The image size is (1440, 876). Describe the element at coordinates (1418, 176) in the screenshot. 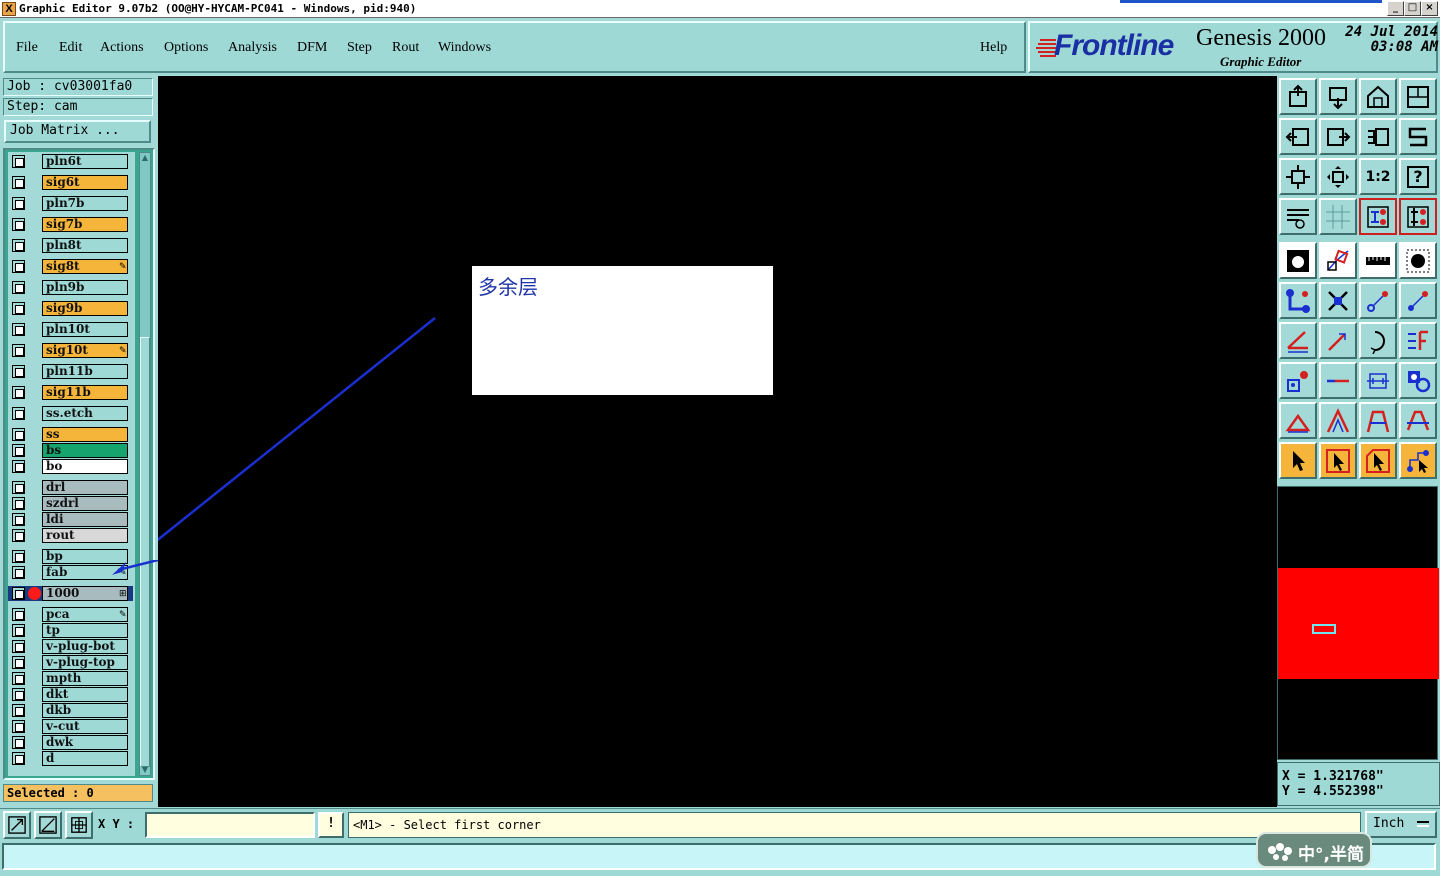

I see `help-button: ?` at that location.